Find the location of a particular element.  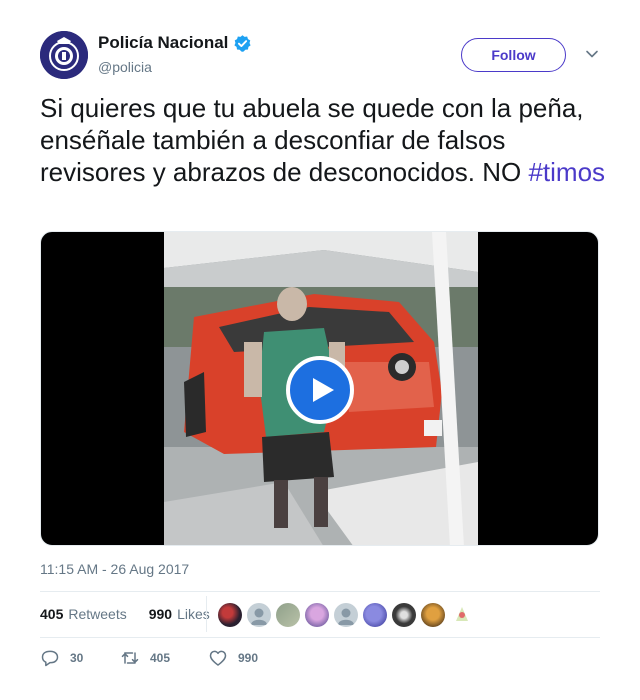

tweet-actions: 30 405 990 is located at coordinates (149, 658).